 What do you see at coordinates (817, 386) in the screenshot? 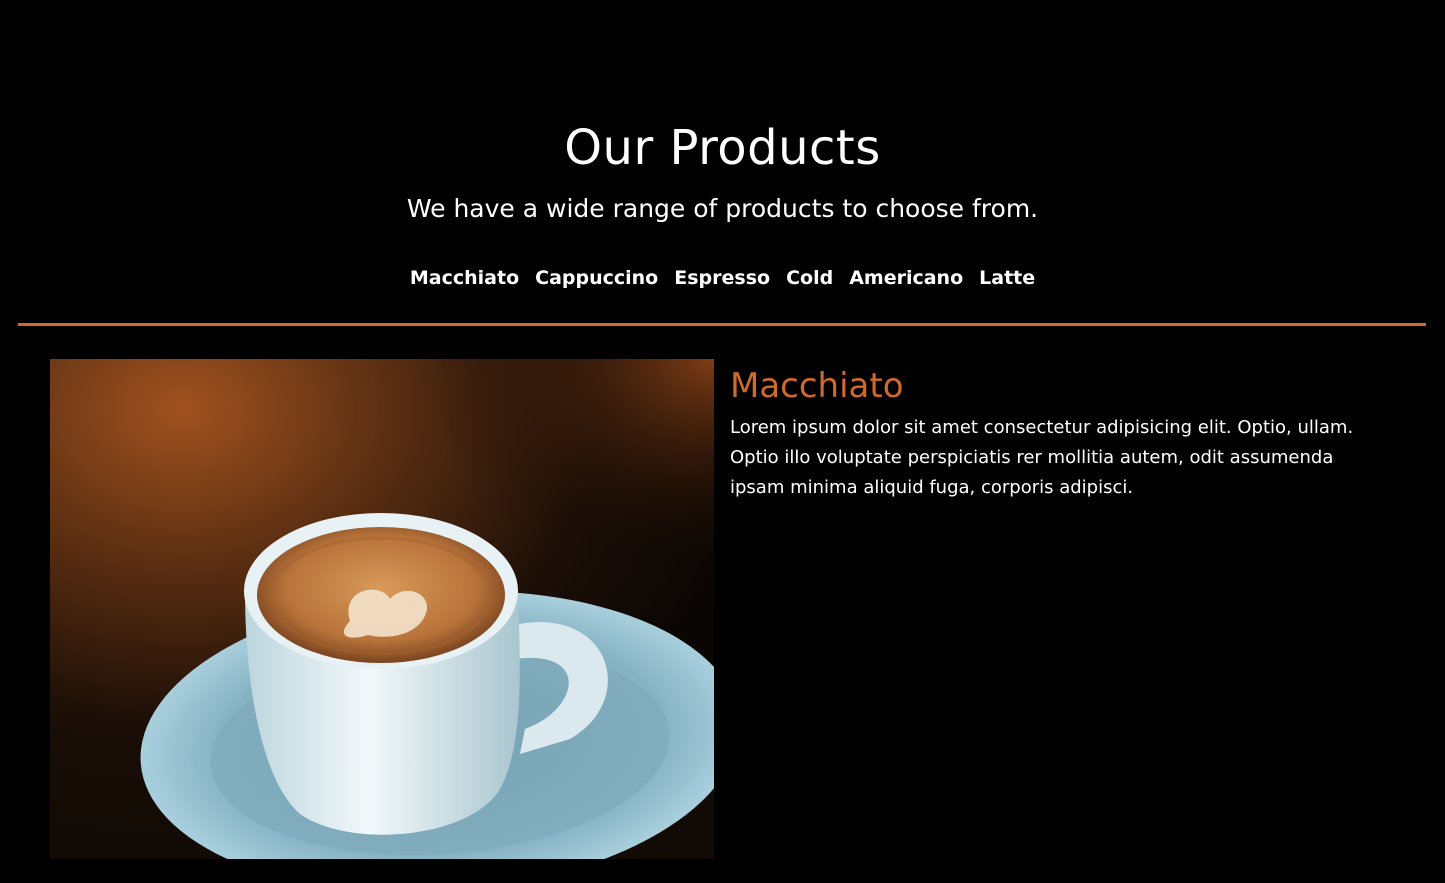
I see `product-title: Macchiato` at bounding box center [817, 386].